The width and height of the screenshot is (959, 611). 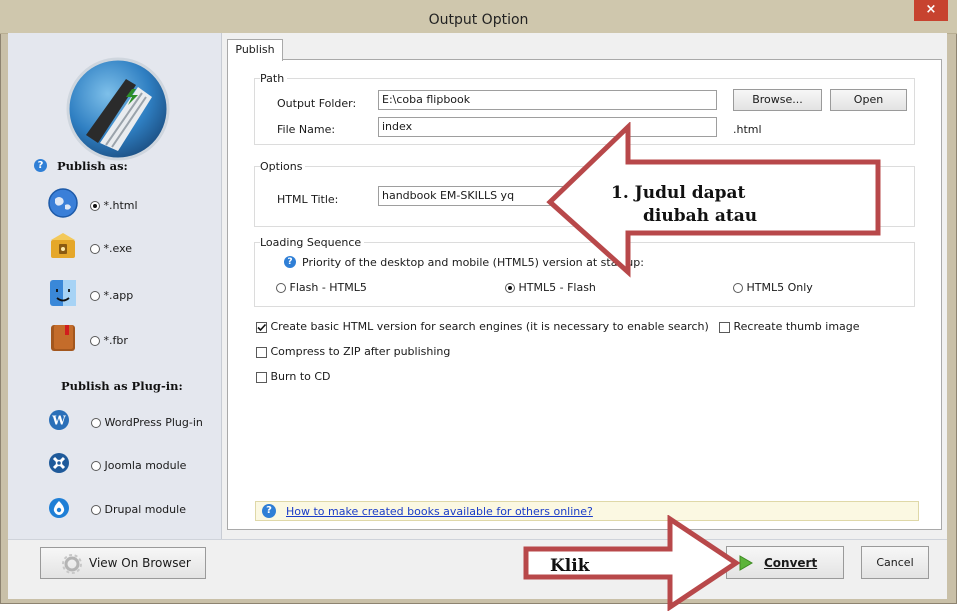 I want to click on gear-icon, so click(x=72, y=564).